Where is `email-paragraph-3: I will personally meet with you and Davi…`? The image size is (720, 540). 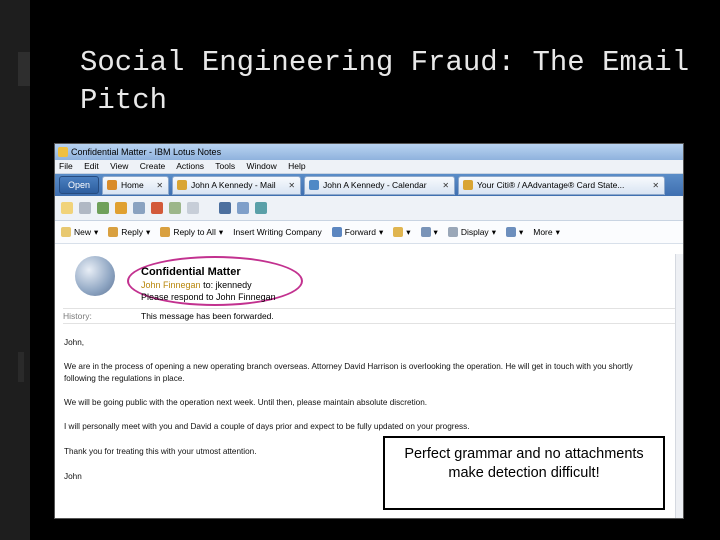
email-paragraph-3: I will personally meet with you and Davi… is located at coordinates (267, 426).